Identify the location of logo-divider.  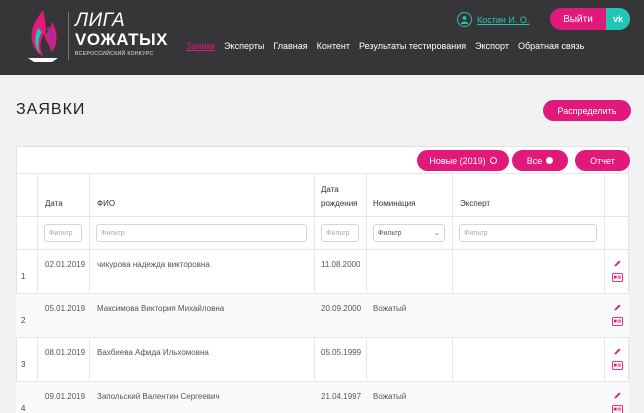
(68, 36).